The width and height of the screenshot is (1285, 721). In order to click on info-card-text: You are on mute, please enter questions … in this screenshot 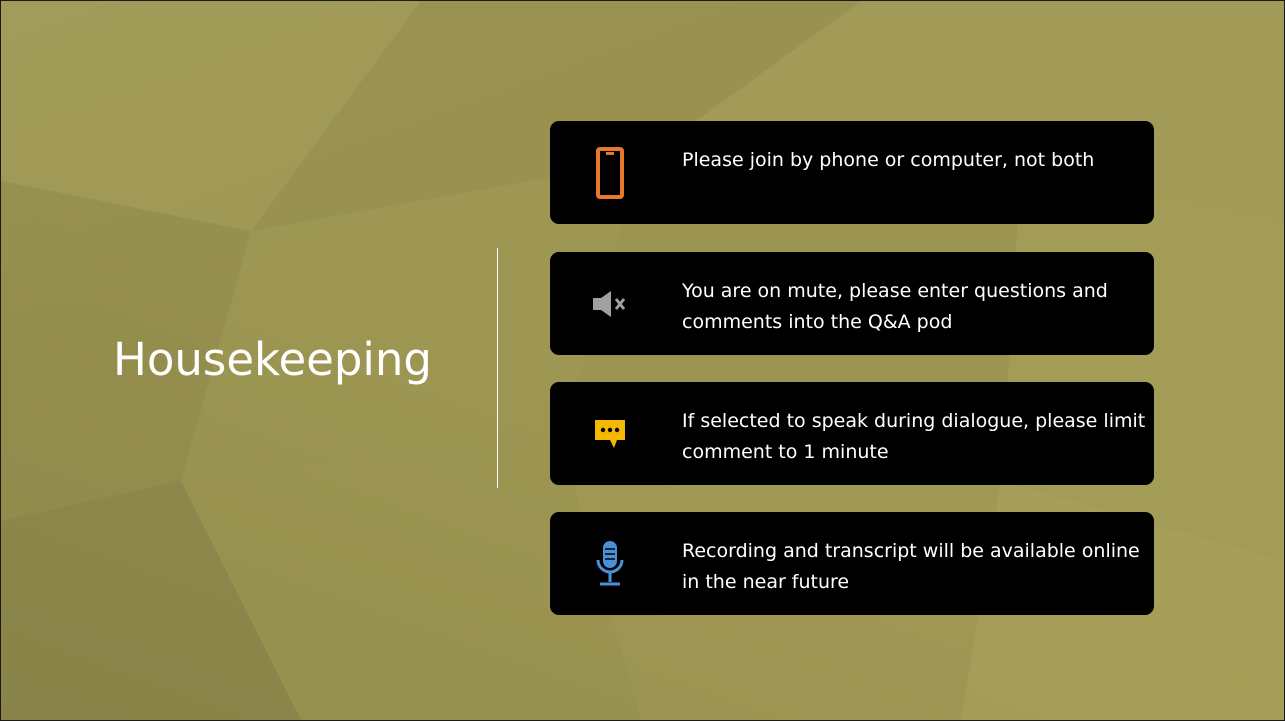, I will do `click(895, 306)`.